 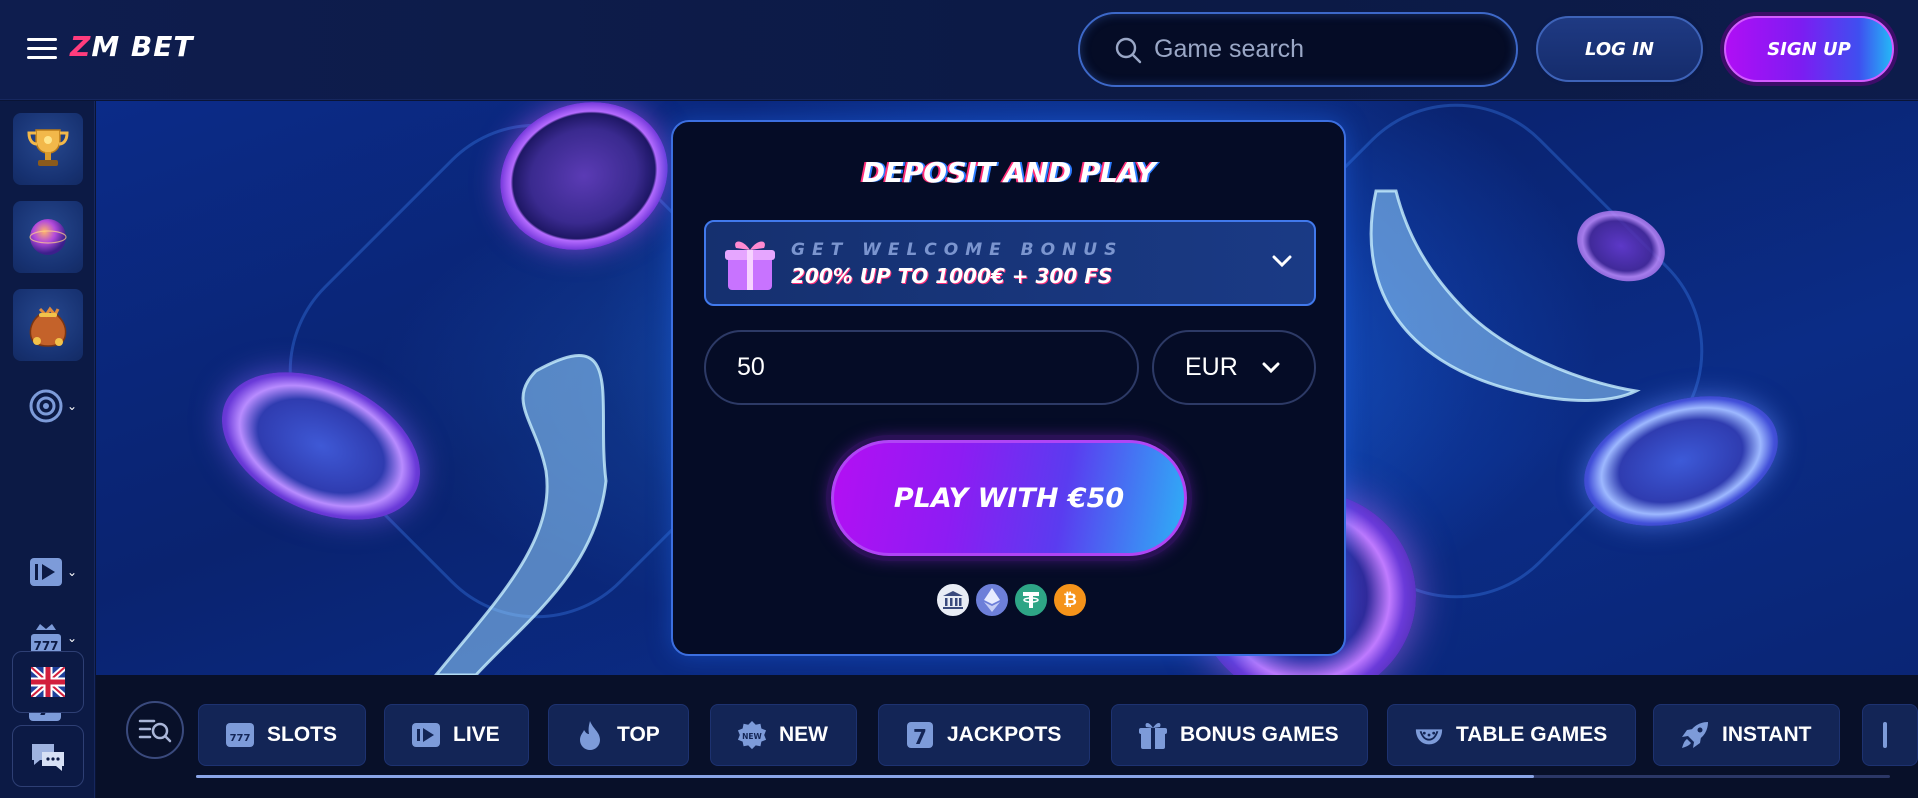 What do you see at coordinates (927, 367) in the screenshot?
I see `amount-input` at bounding box center [927, 367].